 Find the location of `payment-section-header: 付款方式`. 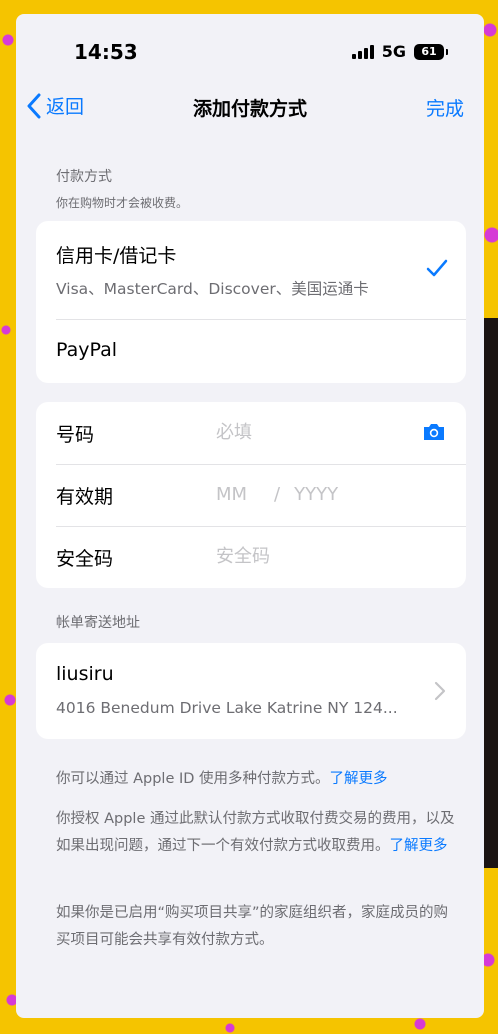

payment-section-header: 付款方式 is located at coordinates (84, 177).